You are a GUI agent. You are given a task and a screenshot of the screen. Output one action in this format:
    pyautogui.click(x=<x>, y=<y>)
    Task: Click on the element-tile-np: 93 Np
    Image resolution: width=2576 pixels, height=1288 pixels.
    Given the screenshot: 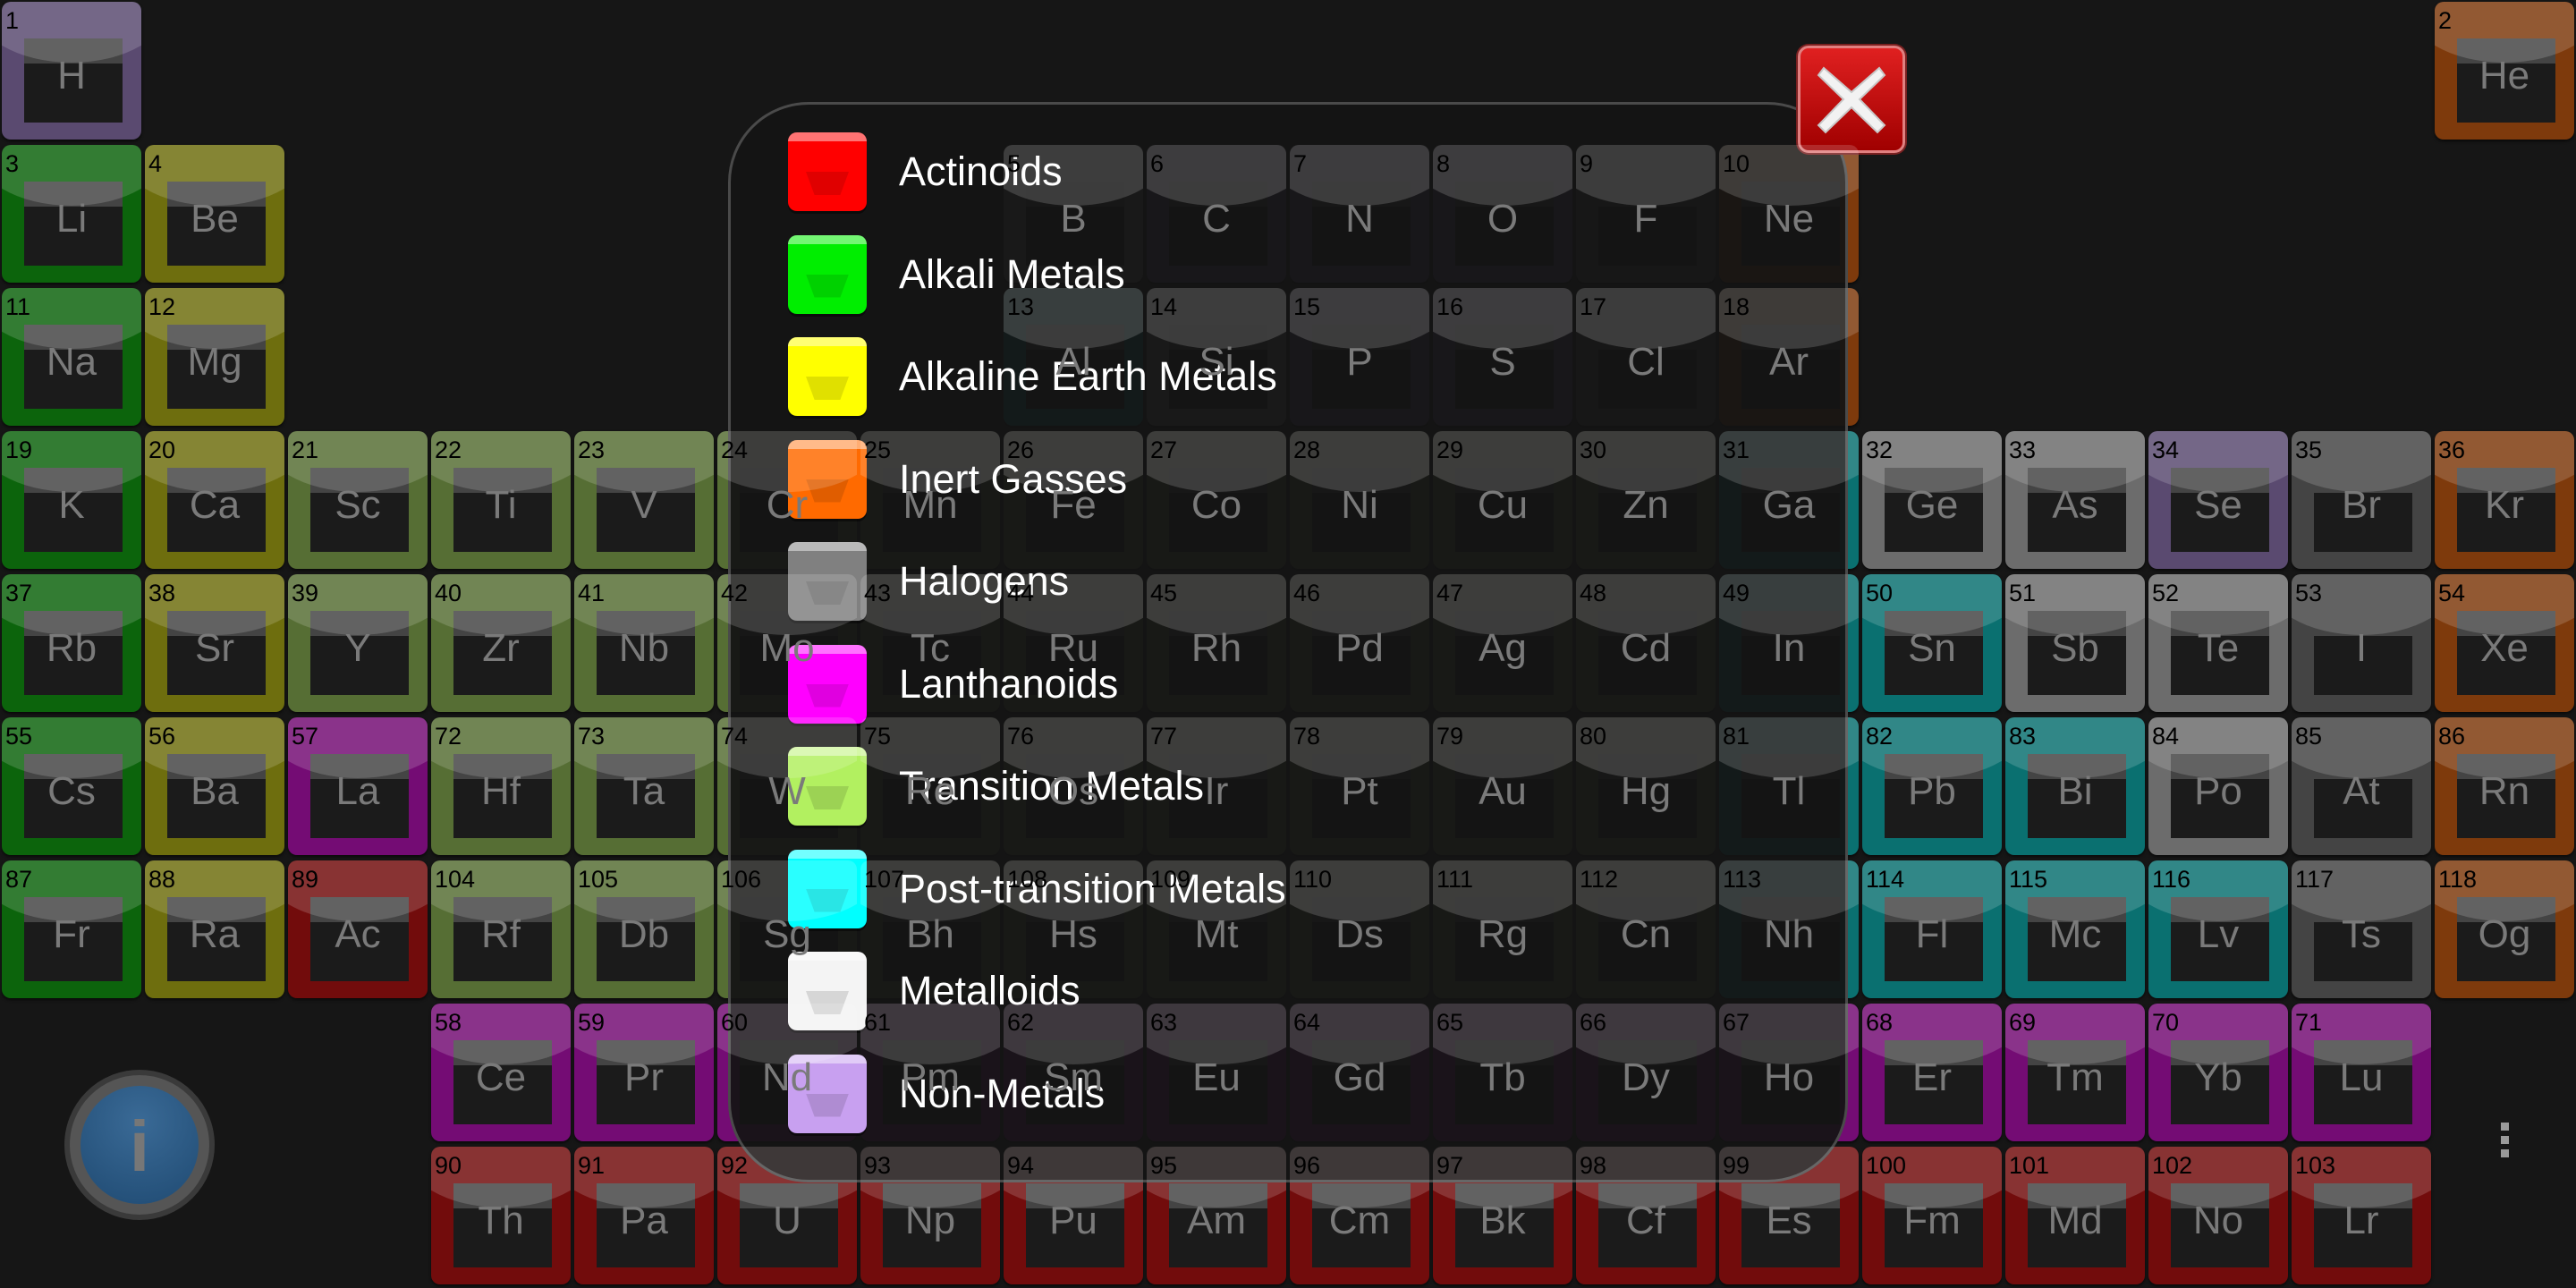 What is the action you would take?
    pyautogui.click(x=930, y=1215)
    